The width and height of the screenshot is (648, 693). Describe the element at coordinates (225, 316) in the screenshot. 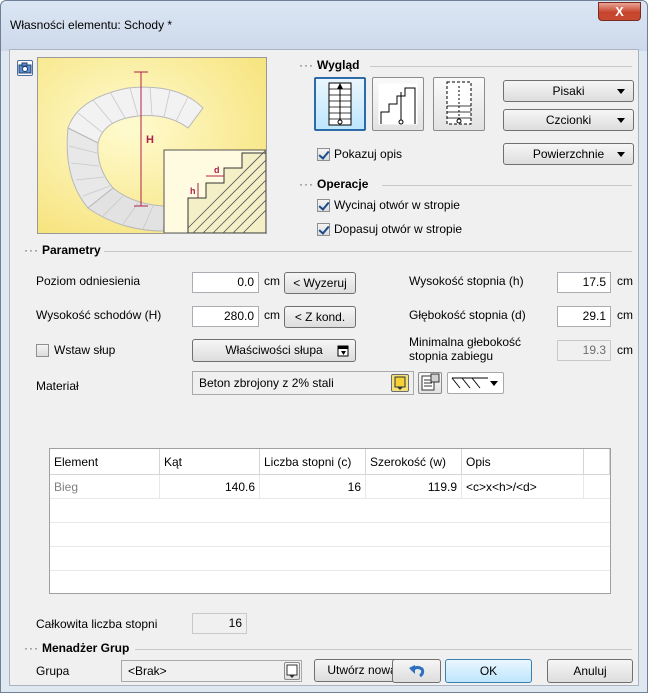

I see `stair-height-input: 280.0` at that location.